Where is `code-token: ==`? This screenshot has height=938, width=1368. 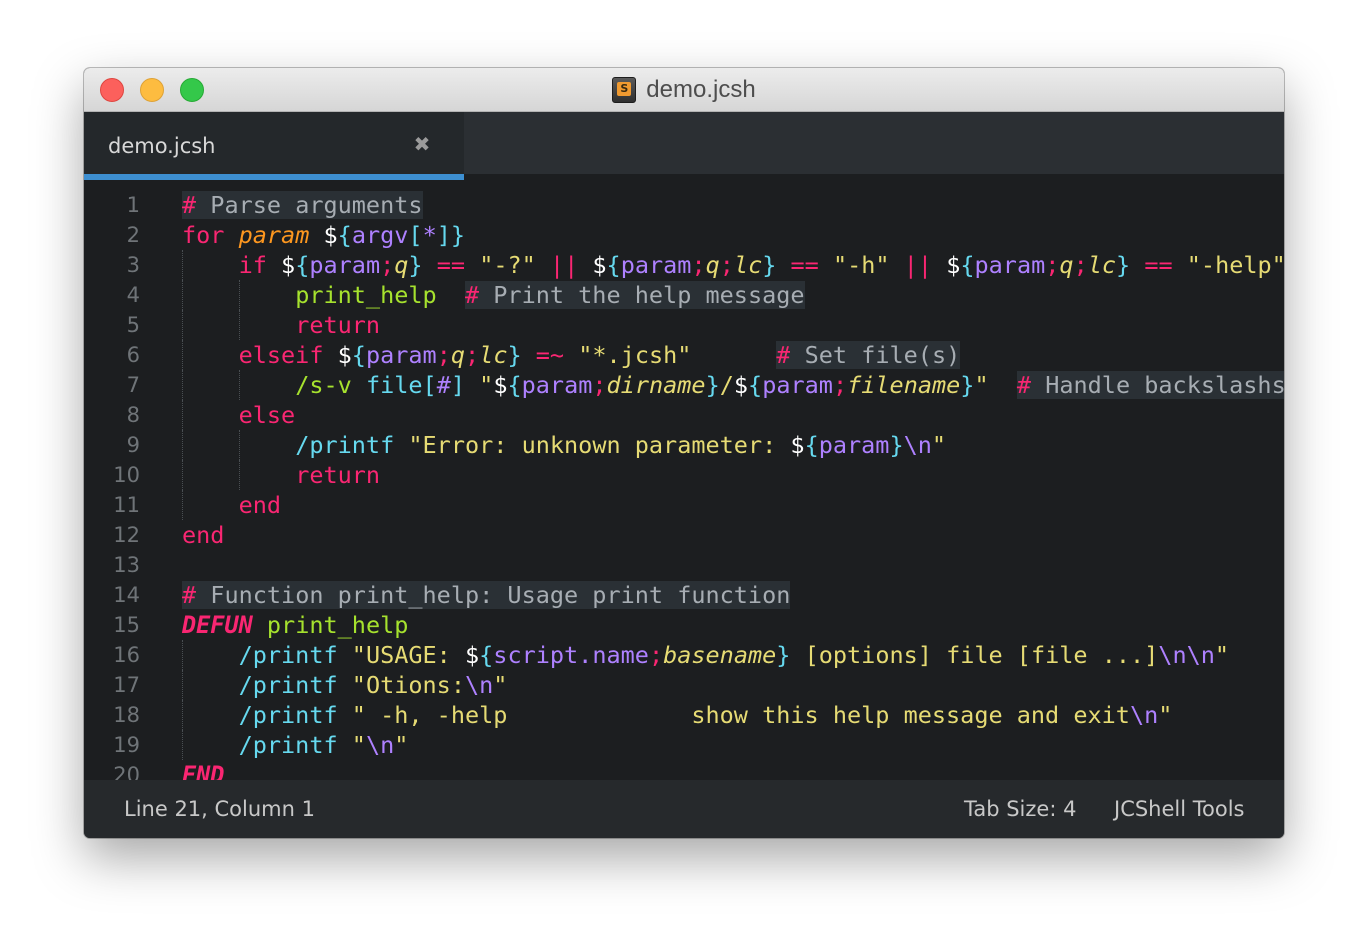 code-token: == is located at coordinates (451, 265).